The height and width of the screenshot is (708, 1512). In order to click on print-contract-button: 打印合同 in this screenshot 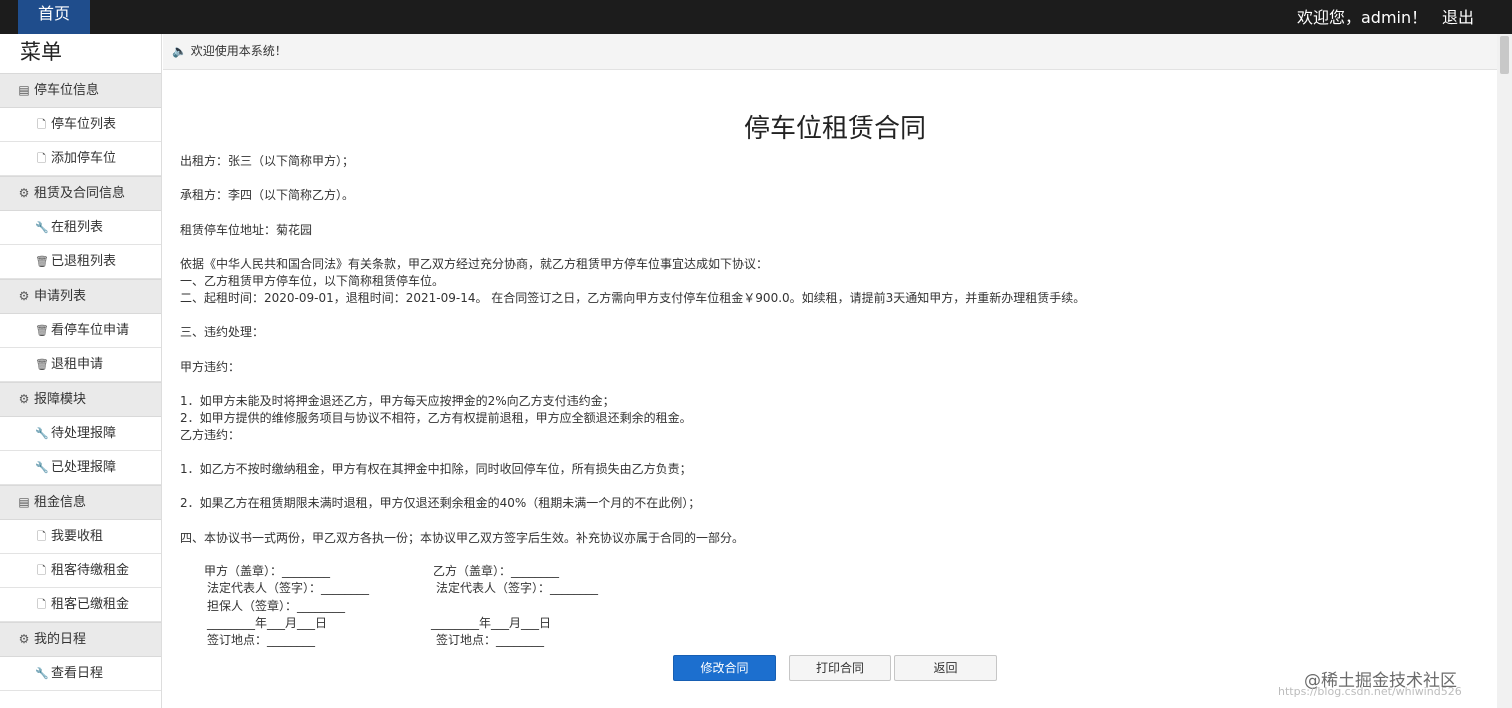, I will do `click(840, 668)`.